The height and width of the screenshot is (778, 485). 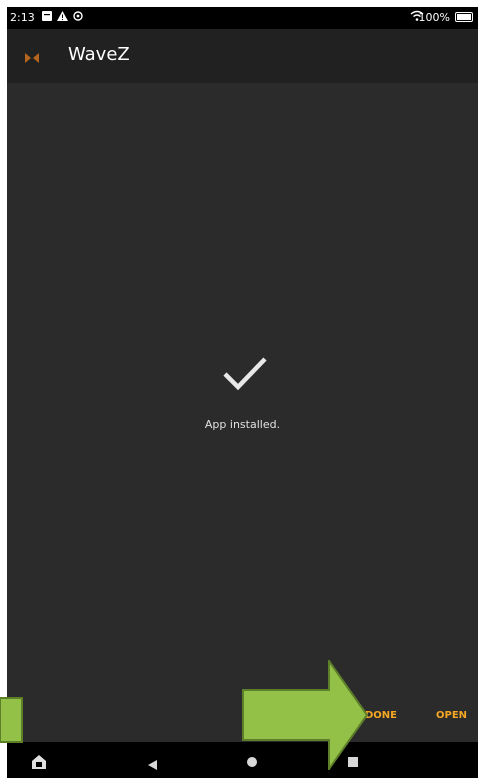 I want to click on status-time: 2:13, so click(x=22, y=17).